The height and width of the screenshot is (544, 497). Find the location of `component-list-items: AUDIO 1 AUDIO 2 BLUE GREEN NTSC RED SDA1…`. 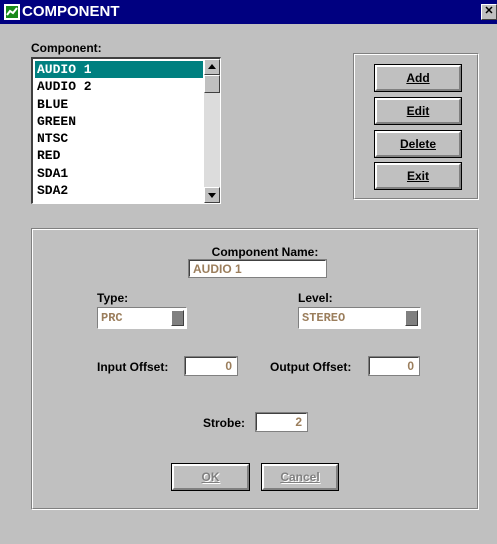

component-list-items: AUDIO 1 AUDIO 2 BLUE GREEN NTSC RED SDA1… is located at coordinates (119, 130).